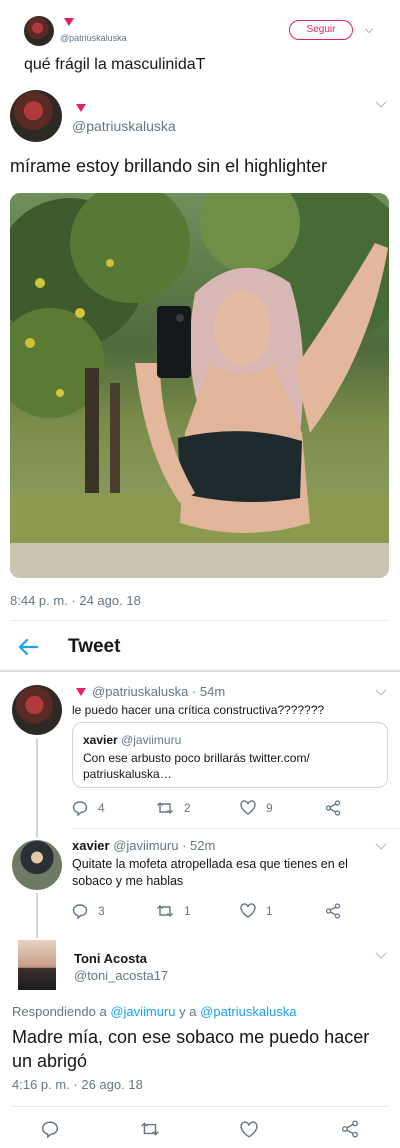 This screenshot has height=1148, width=400. What do you see at coordinates (208, 691) in the screenshot?
I see `reply-time: · 54m` at bounding box center [208, 691].